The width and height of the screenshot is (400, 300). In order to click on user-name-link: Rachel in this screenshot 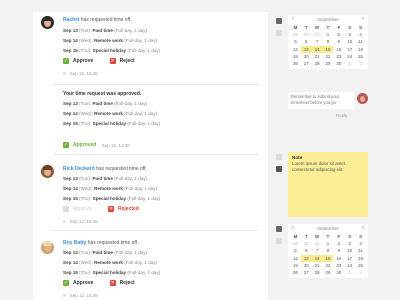, I will do `click(71, 20)`.